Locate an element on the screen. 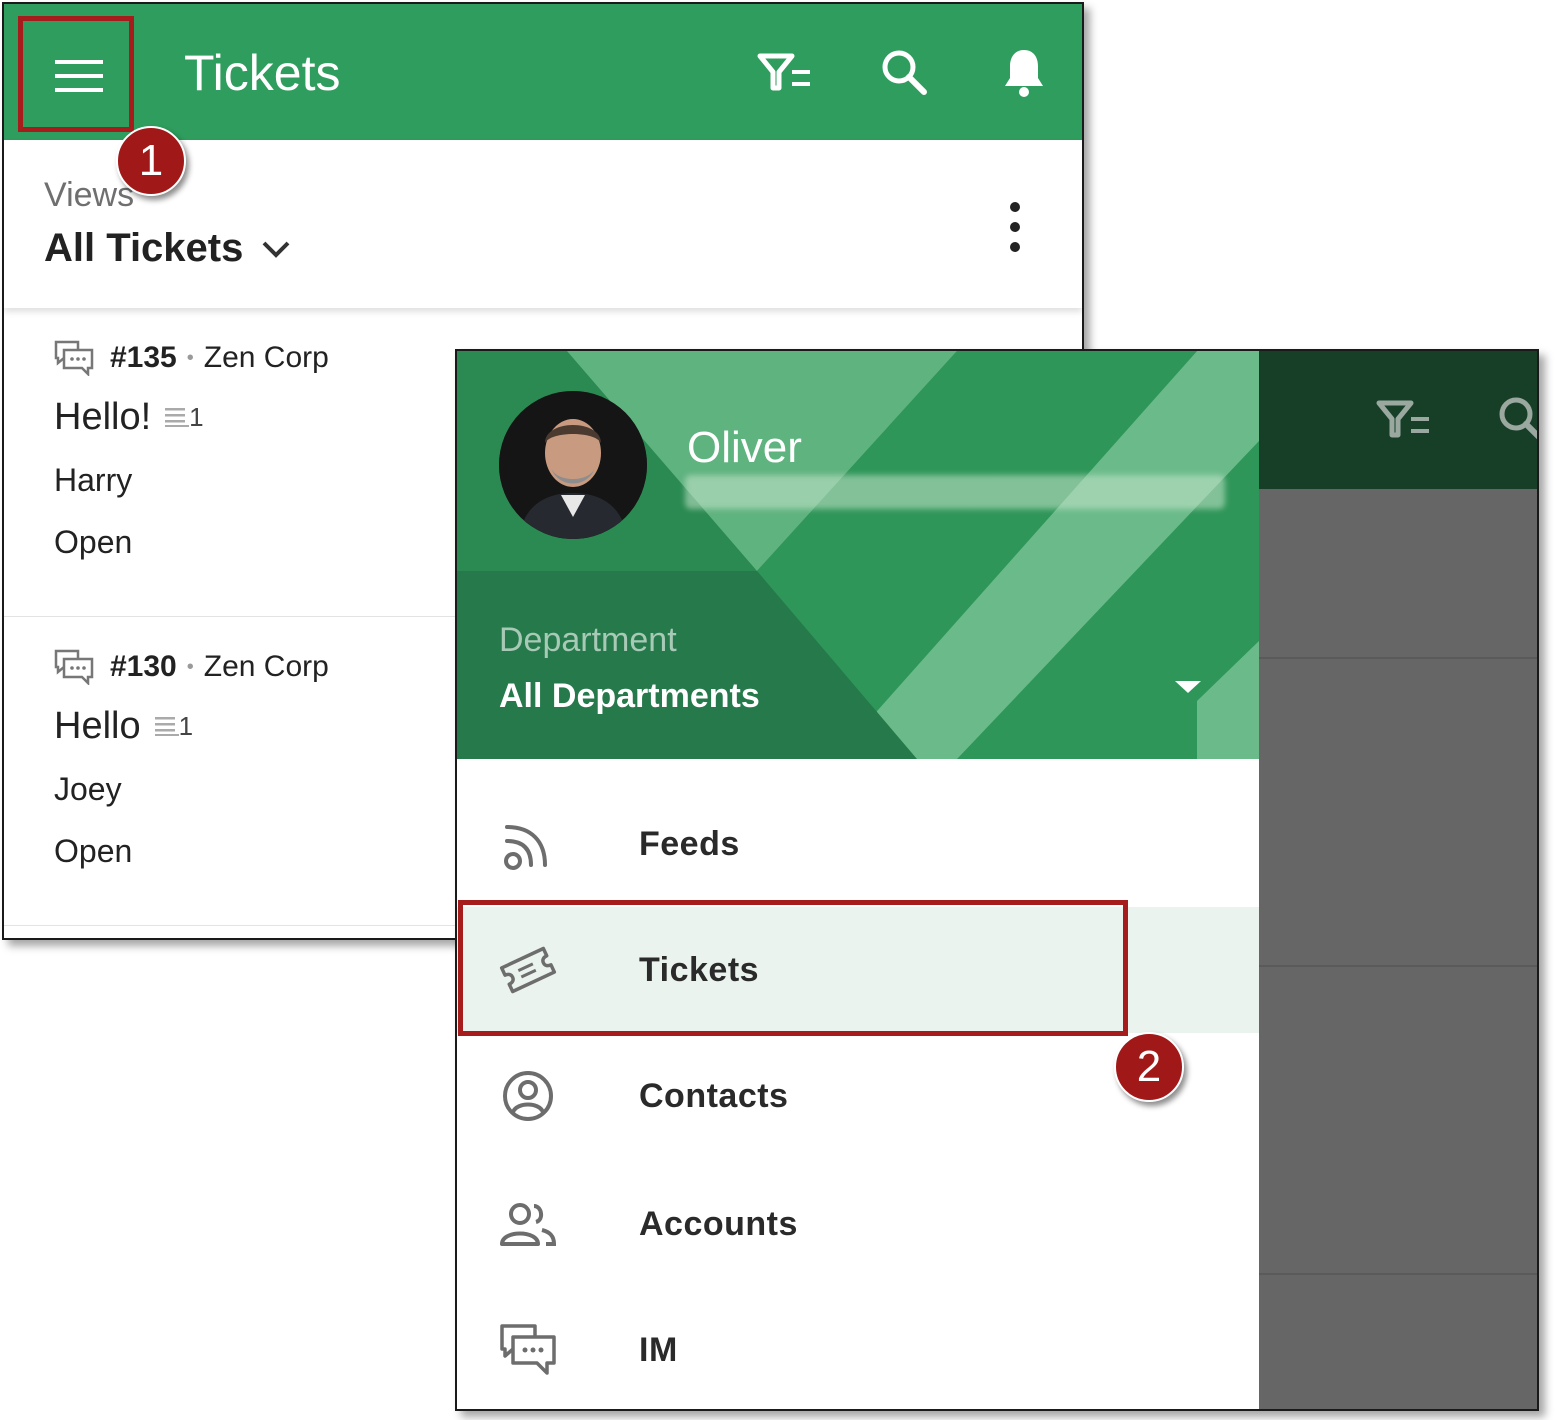  dimmed-app-bar is located at coordinates (1398, 420).